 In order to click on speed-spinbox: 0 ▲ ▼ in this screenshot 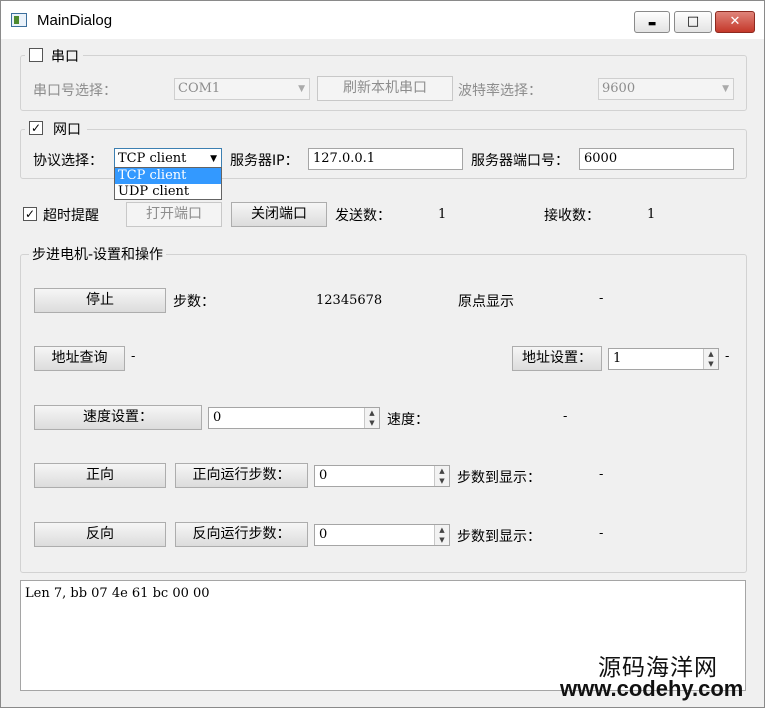, I will do `click(294, 418)`.